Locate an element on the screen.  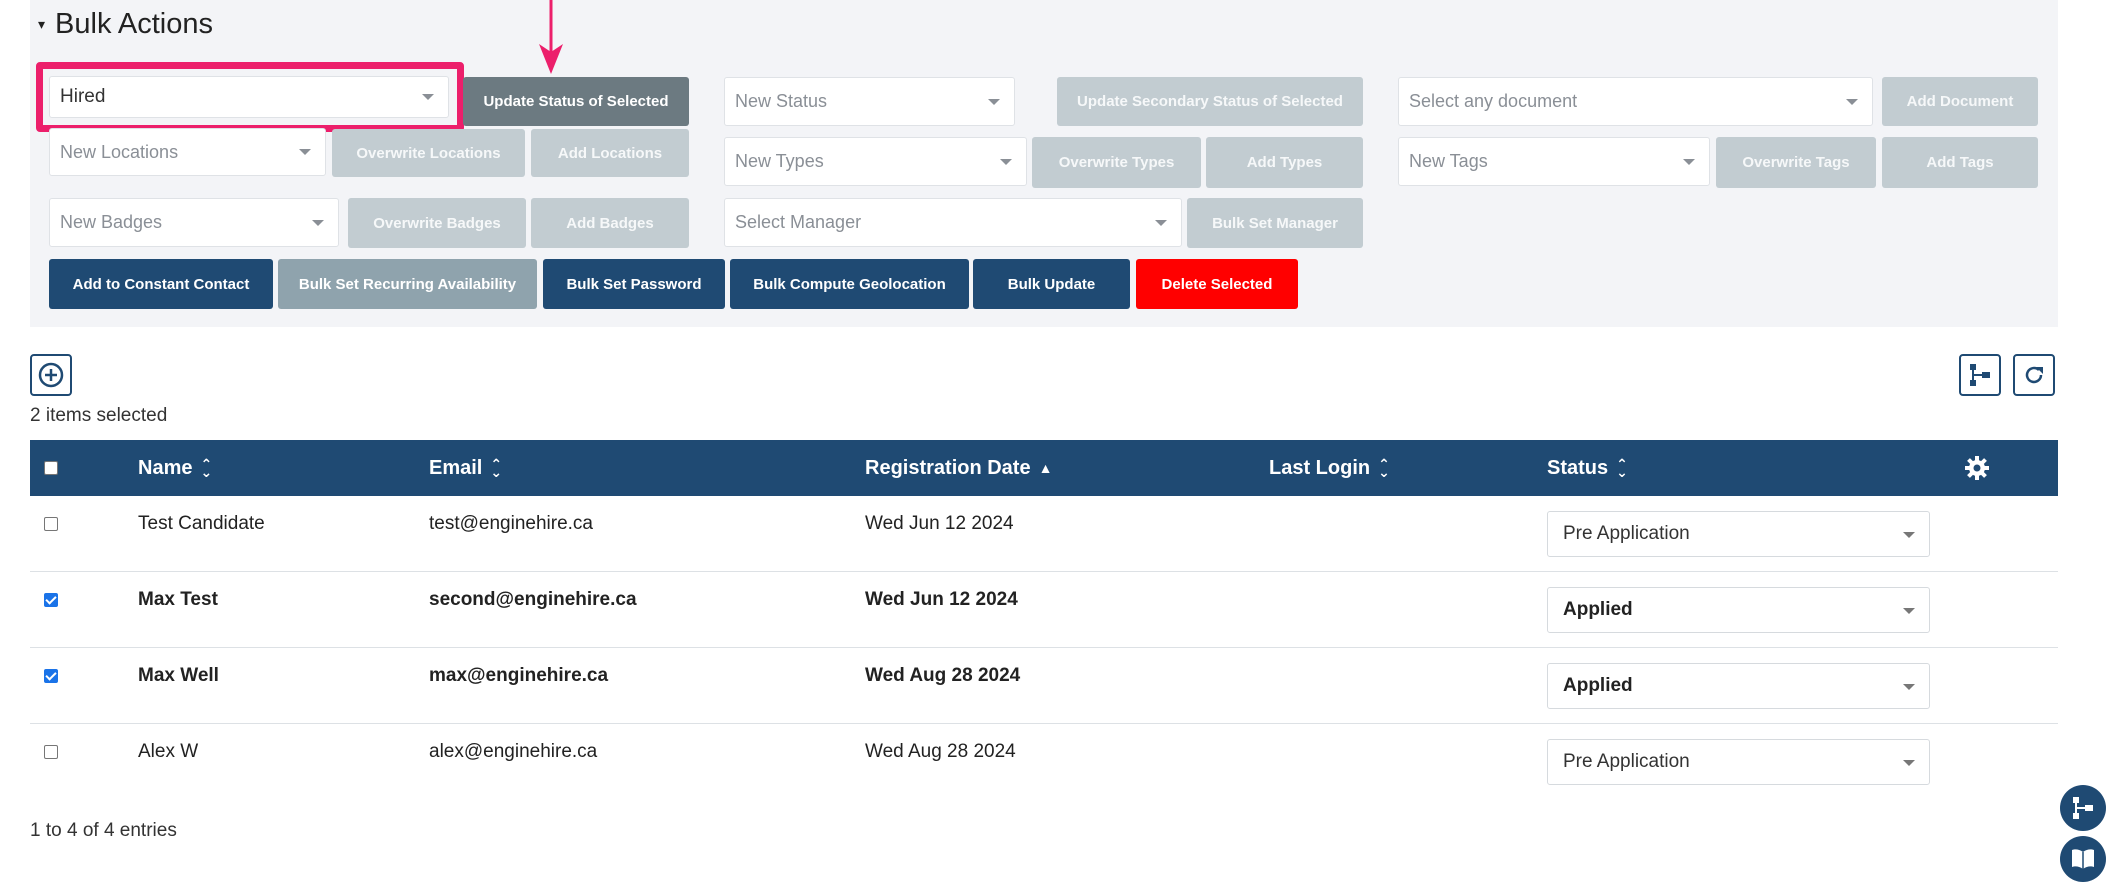
table-settings-button is located at coordinates (1977, 468).